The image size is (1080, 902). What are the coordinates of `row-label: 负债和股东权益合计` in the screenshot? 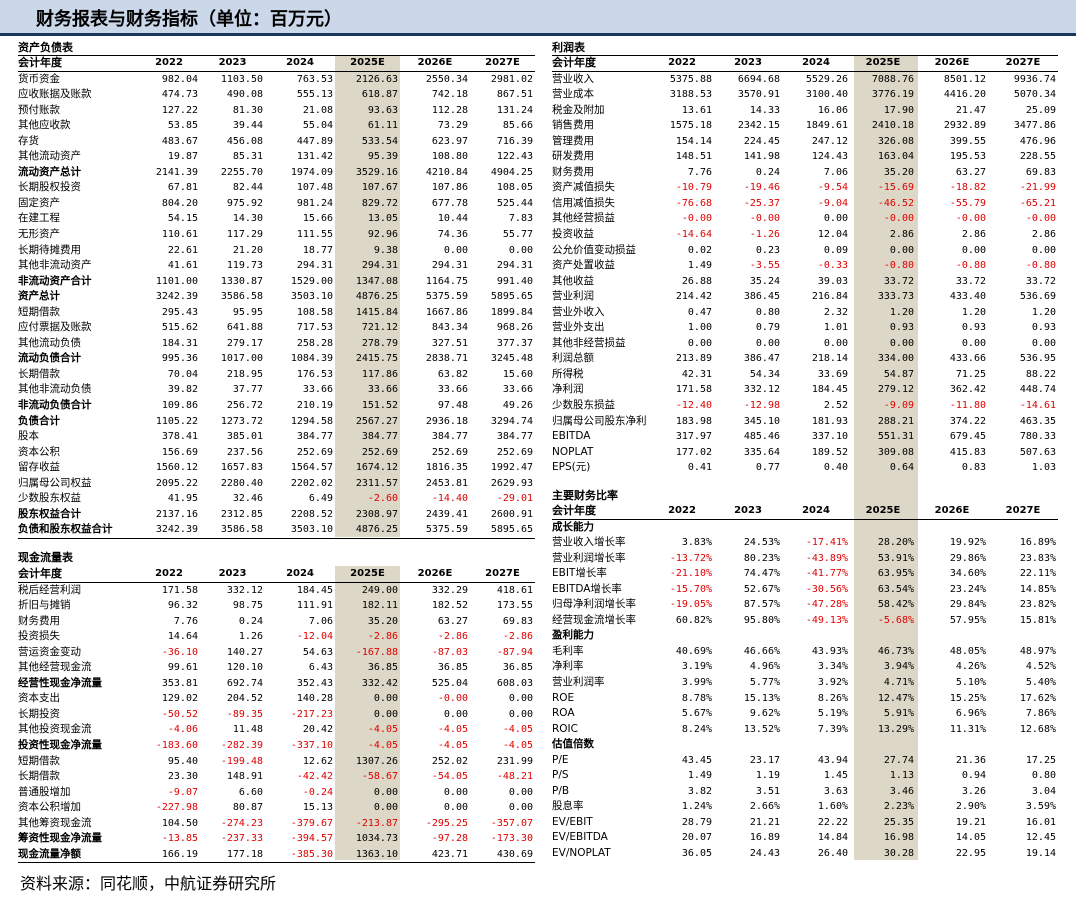 It's located at (78, 530).